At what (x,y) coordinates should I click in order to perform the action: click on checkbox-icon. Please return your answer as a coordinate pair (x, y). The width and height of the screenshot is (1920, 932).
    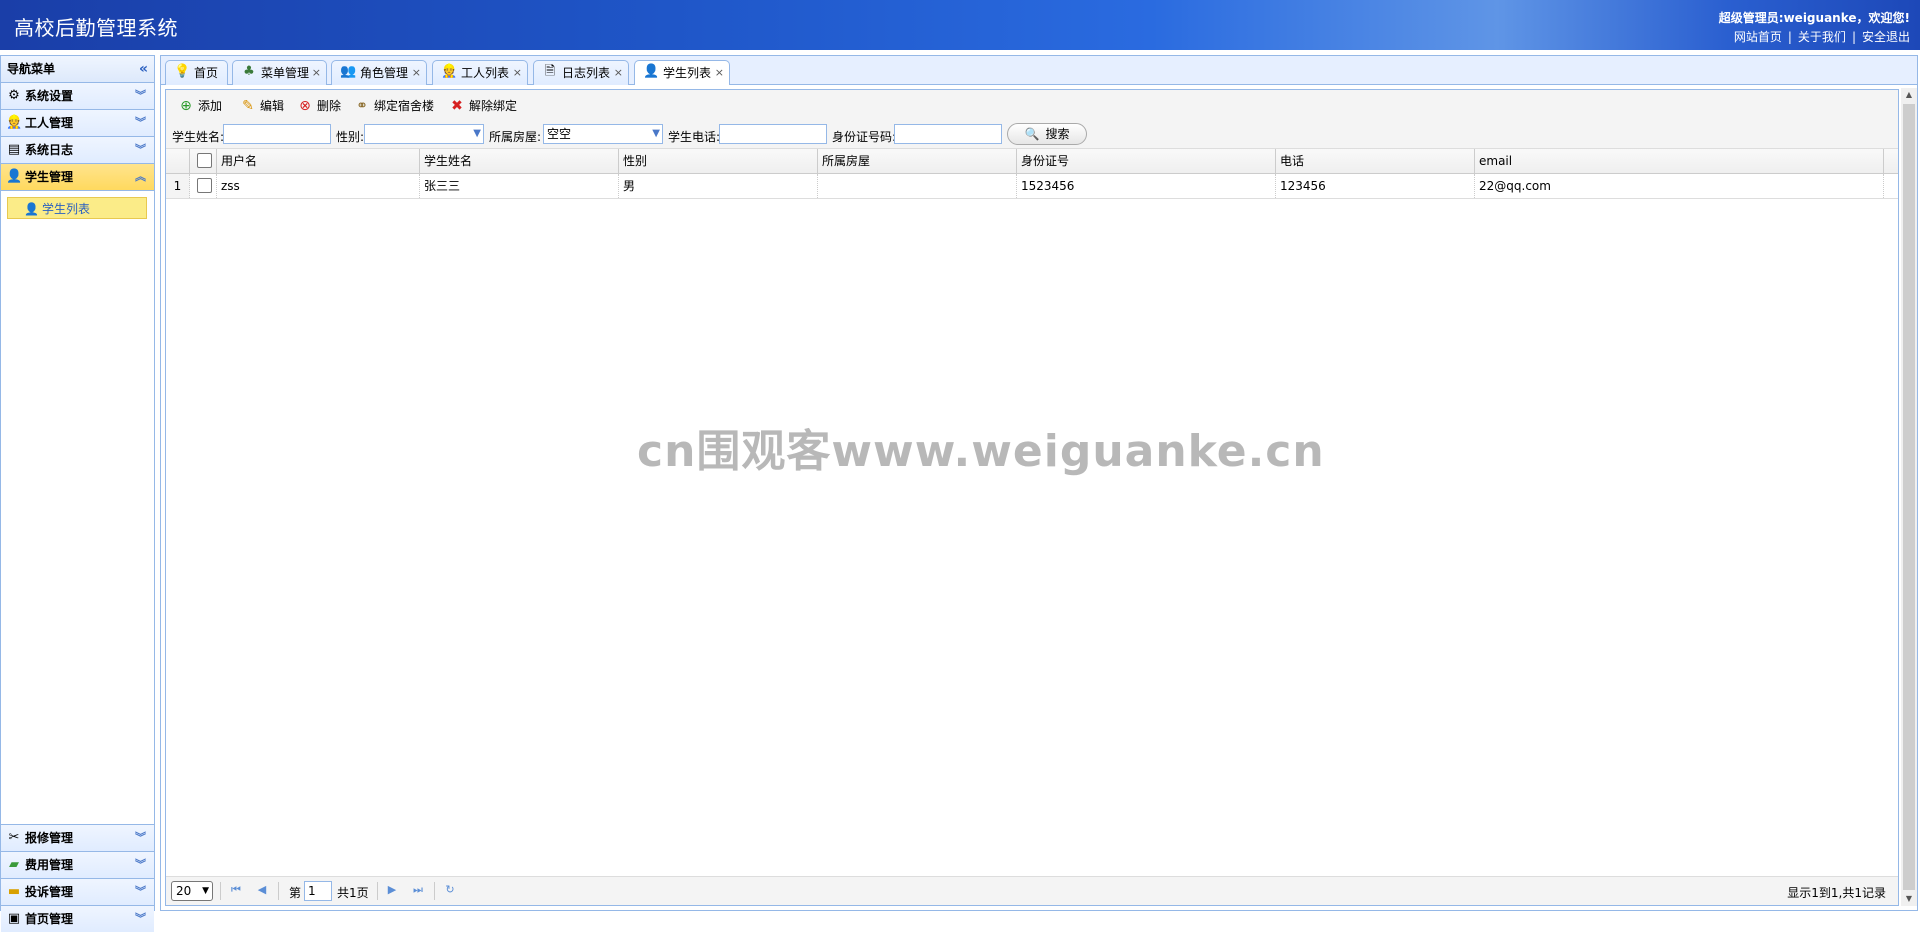
    Looking at the image, I should click on (204, 160).